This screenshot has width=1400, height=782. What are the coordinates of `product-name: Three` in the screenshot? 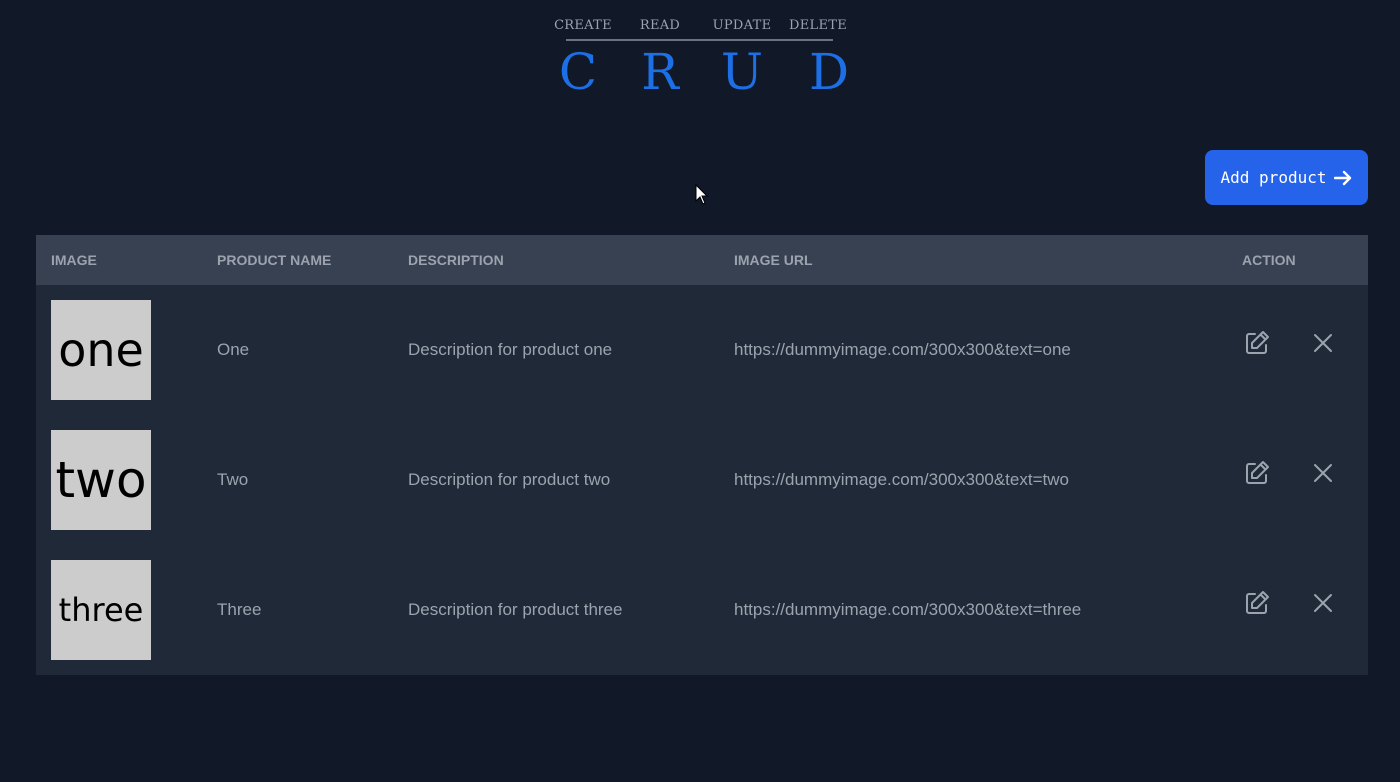 It's located at (239, 609).